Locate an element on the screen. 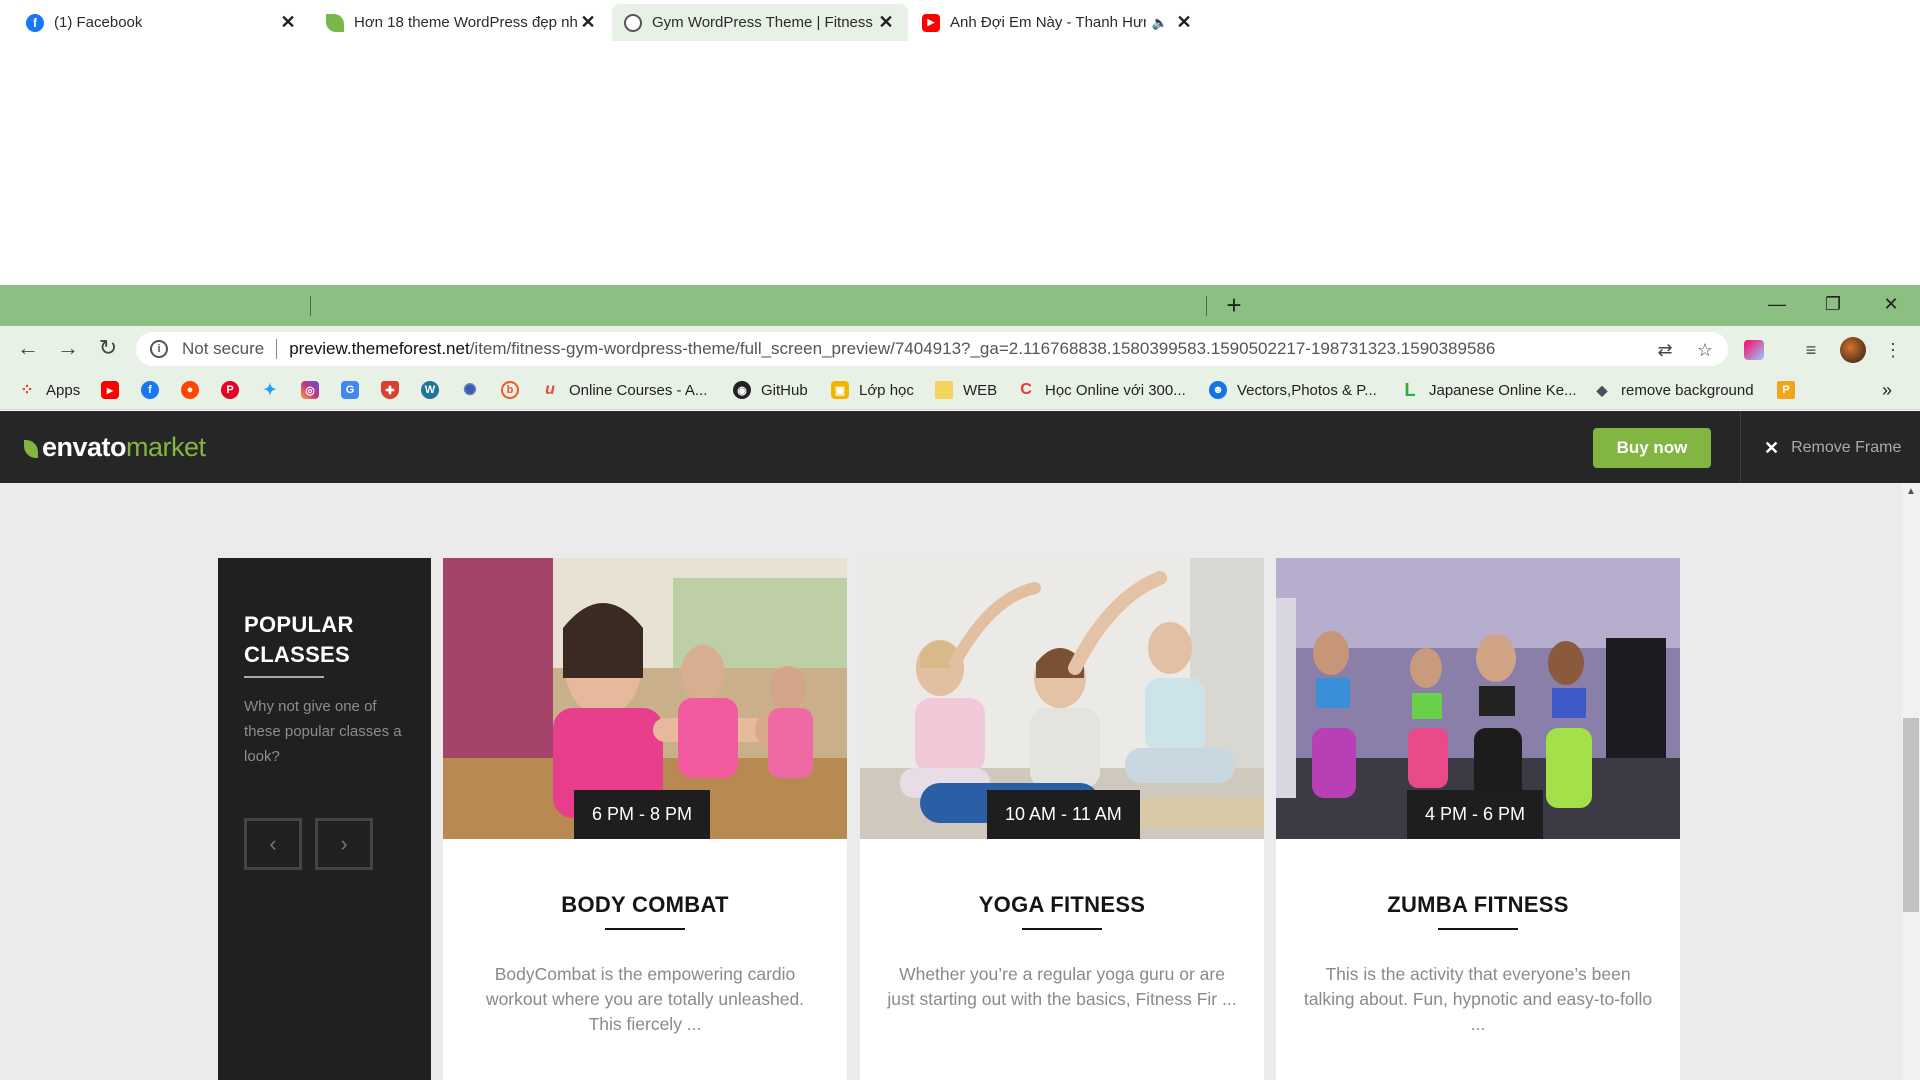 This screenshot has width=1920, height=1080. info-icon: i is located at coordinates (159, 349).